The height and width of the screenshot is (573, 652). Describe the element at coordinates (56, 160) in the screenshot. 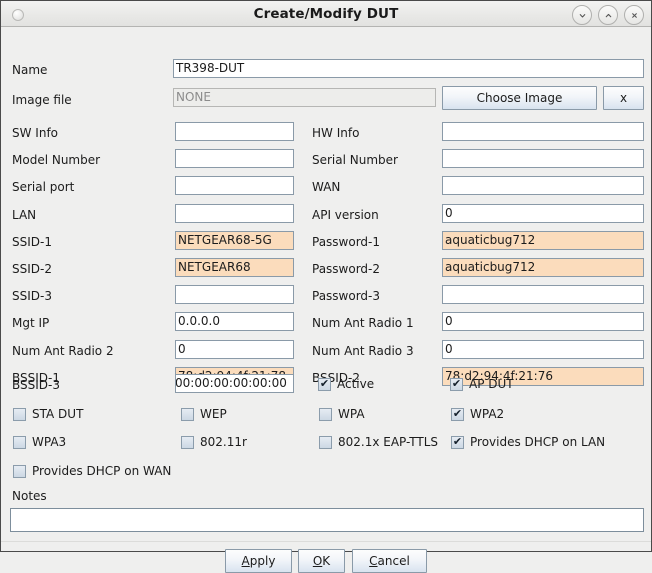

I see `label-model-number: Model Number` at that location.